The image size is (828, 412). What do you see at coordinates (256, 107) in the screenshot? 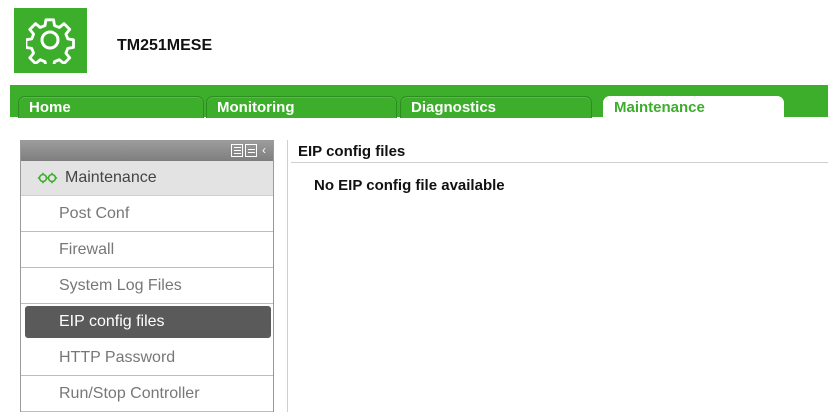
I see `tab-label: Monitoring` at bounding box center [256, 107].